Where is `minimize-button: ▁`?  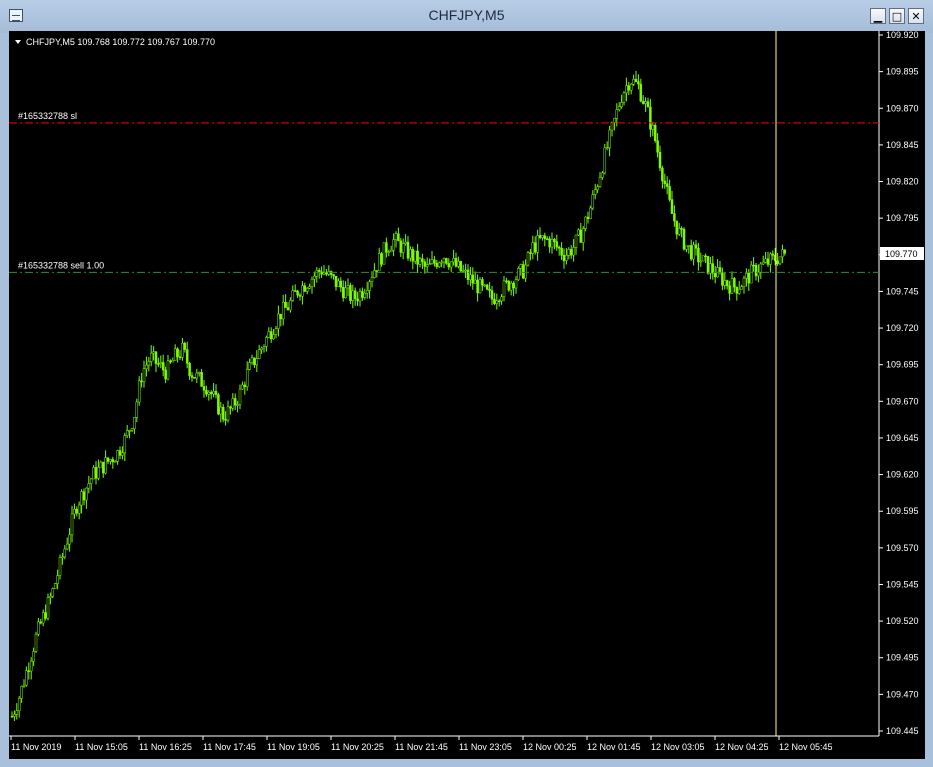 minimize-button: ▁ is located at coordinates (878, 16).